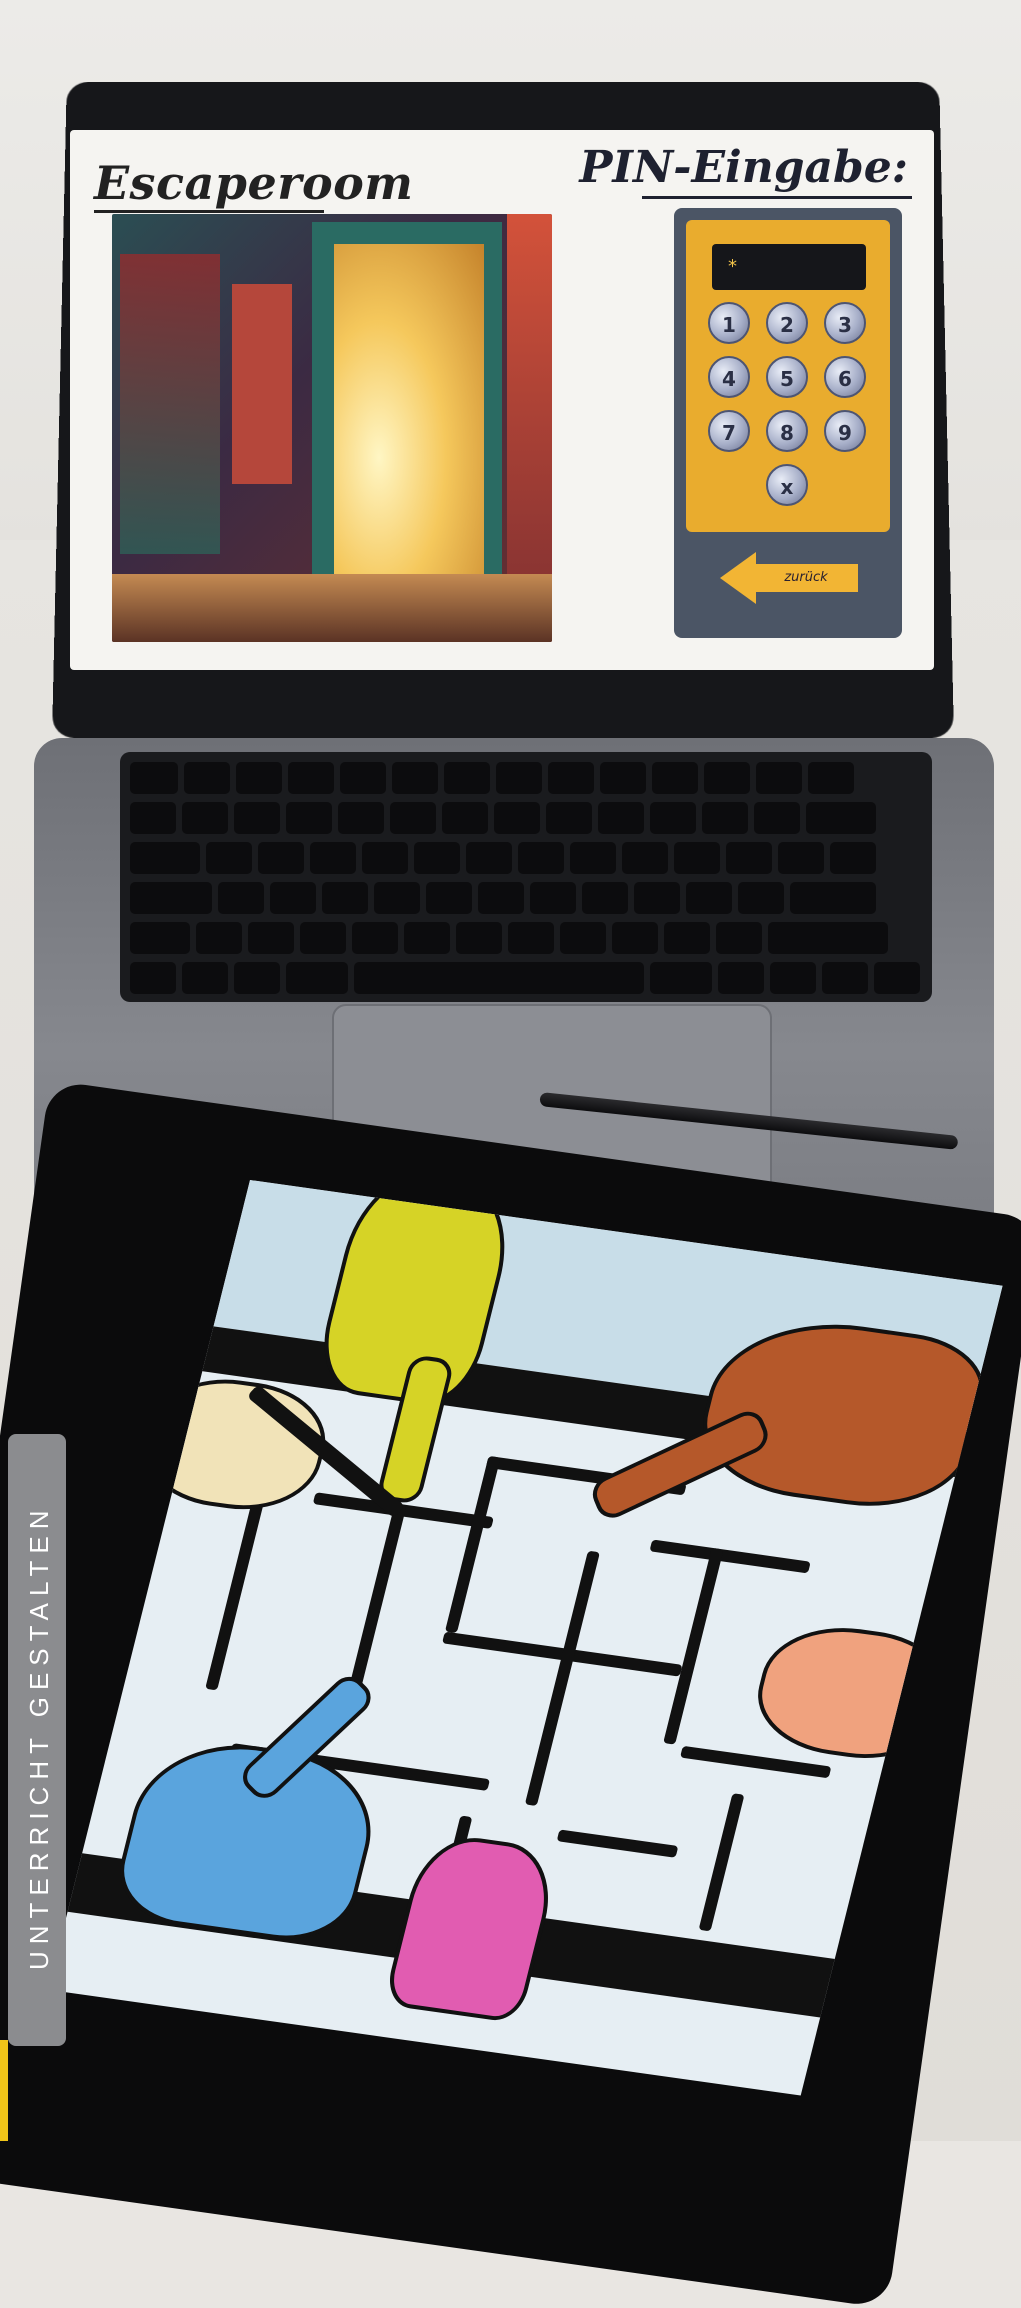  What do you see at coordinates (845, 377) in the screenshot?
I see `key-6: 6` at bounding box center [845, 377].